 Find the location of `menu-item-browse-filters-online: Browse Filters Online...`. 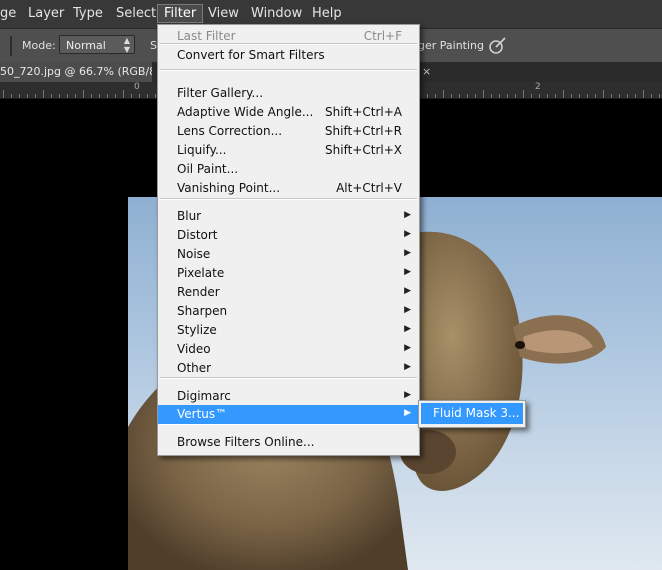

menu-item-browse-filters-online: Browse Filters Online... is located at coordinates (288, 442).